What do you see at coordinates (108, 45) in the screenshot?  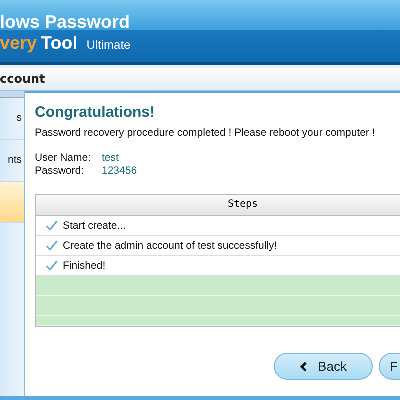 I see `edition-label: Ultimate` at bounding box center [108, 45].